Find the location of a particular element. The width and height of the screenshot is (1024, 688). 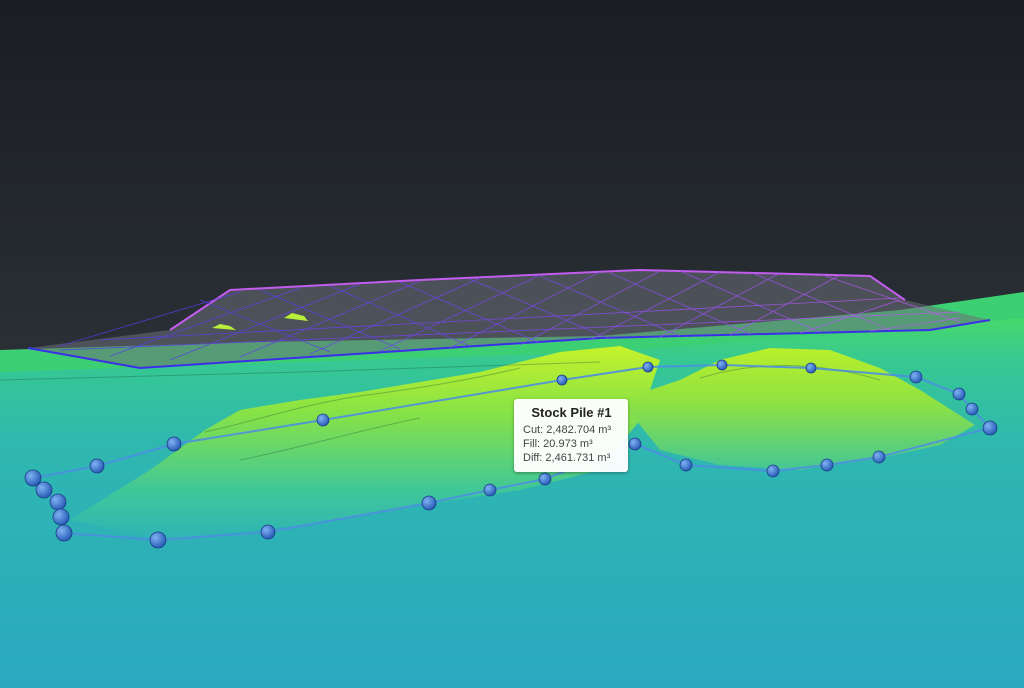

fill-value: 20.973 m³ is located at coordinates (568, 444).